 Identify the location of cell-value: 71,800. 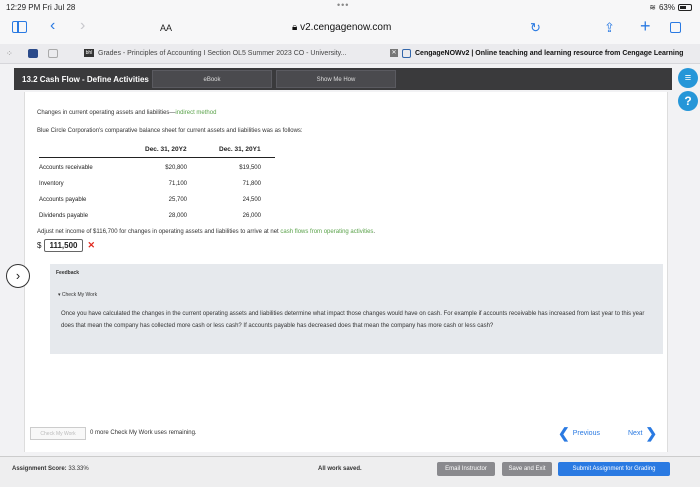
(251, 184).